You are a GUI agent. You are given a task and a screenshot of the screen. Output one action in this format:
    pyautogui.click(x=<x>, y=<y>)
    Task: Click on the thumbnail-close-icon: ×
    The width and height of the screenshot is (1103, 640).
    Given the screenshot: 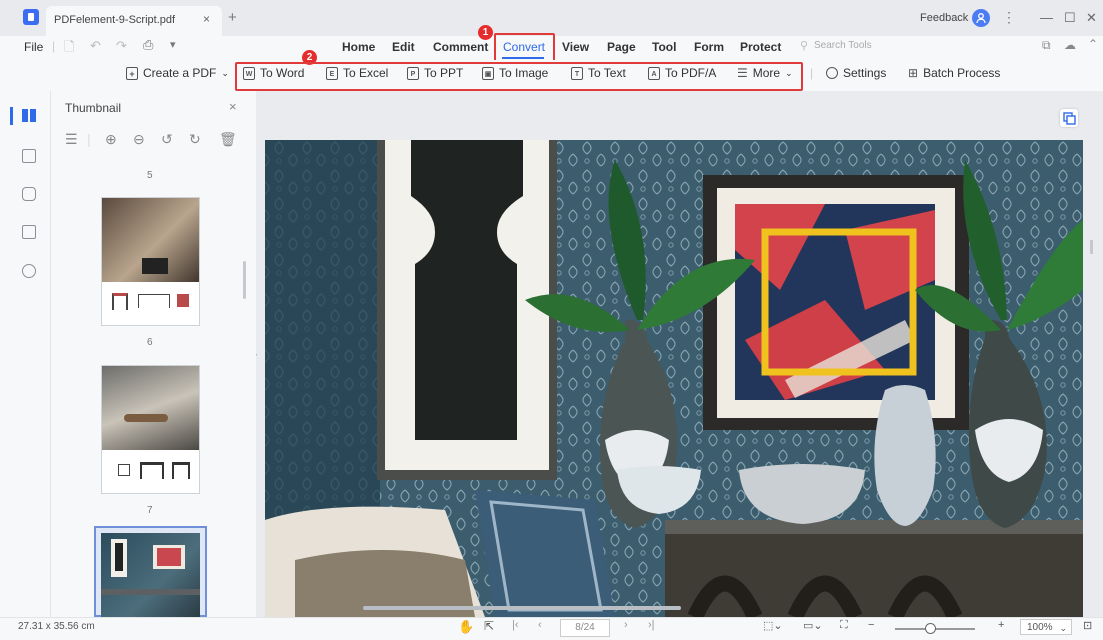 What is the action you would take?
    pyautogui.click(x=233, y=106)
    